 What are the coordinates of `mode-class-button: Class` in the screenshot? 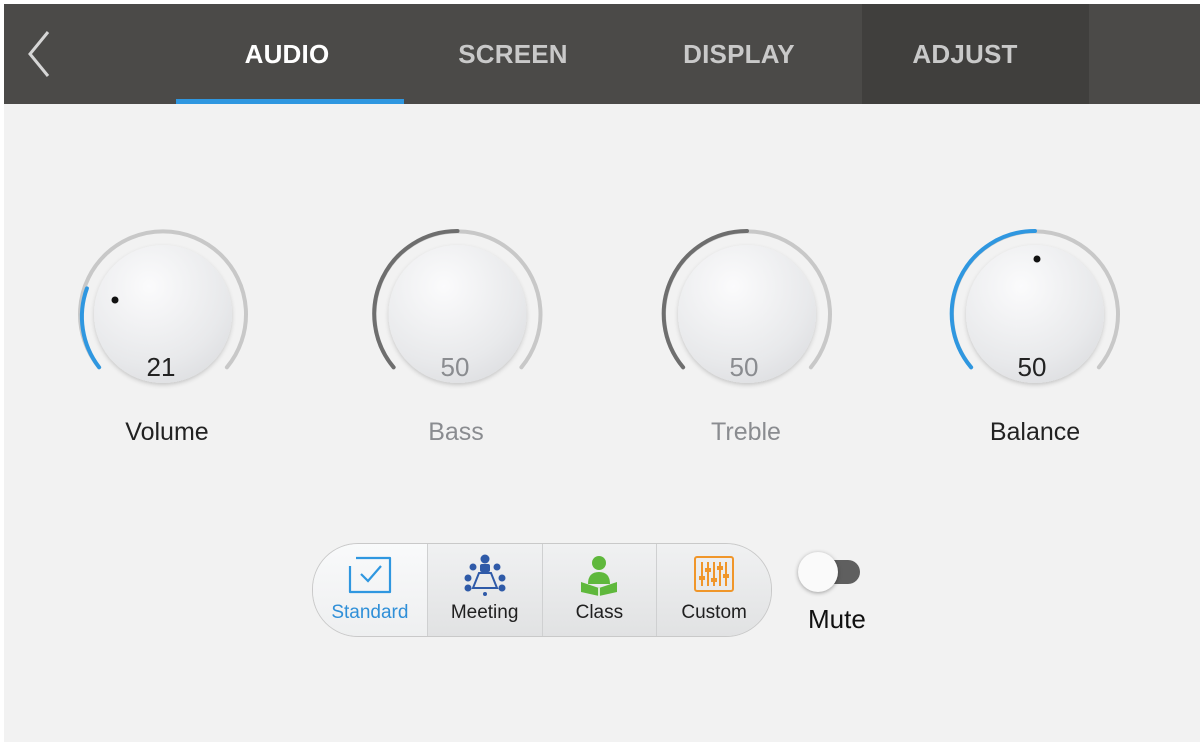 It's located at (599, 590).